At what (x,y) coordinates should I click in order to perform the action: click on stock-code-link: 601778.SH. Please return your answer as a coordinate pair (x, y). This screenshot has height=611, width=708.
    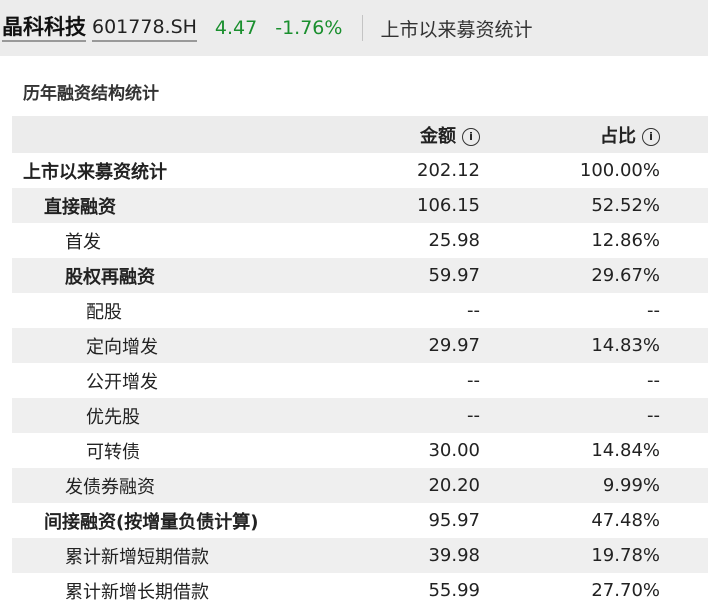
    Looking at the image, I should click on (144, 28).